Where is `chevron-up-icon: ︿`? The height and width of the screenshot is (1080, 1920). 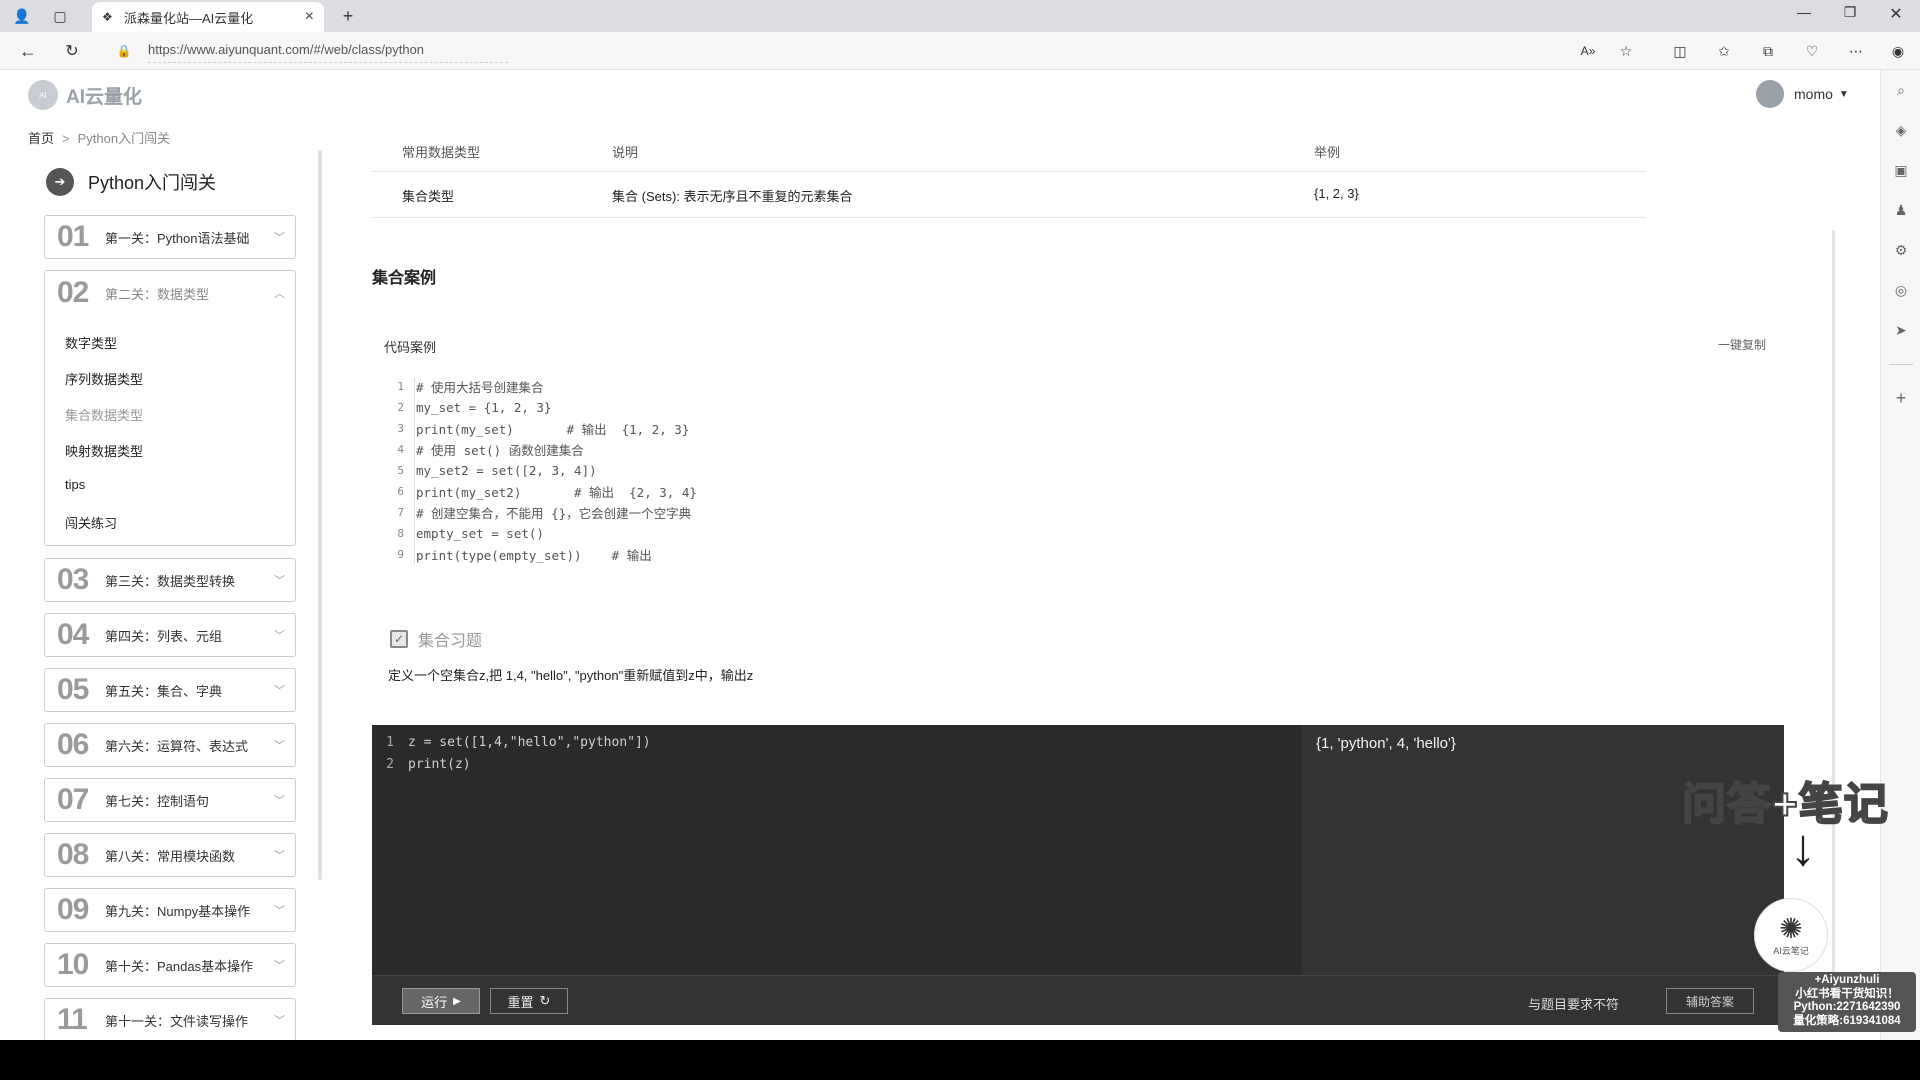
chevron-up-icon: ︿ is located at coordinates (279, 294).